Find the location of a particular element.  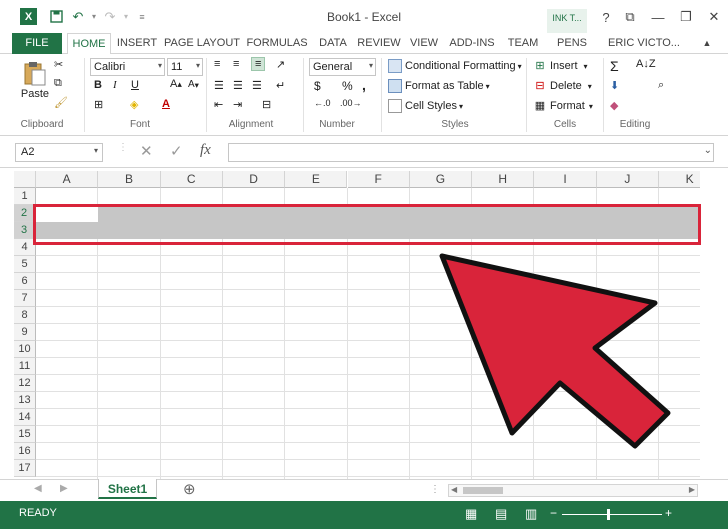

zoom-slider-thumb is located at coordinates (608, 514).